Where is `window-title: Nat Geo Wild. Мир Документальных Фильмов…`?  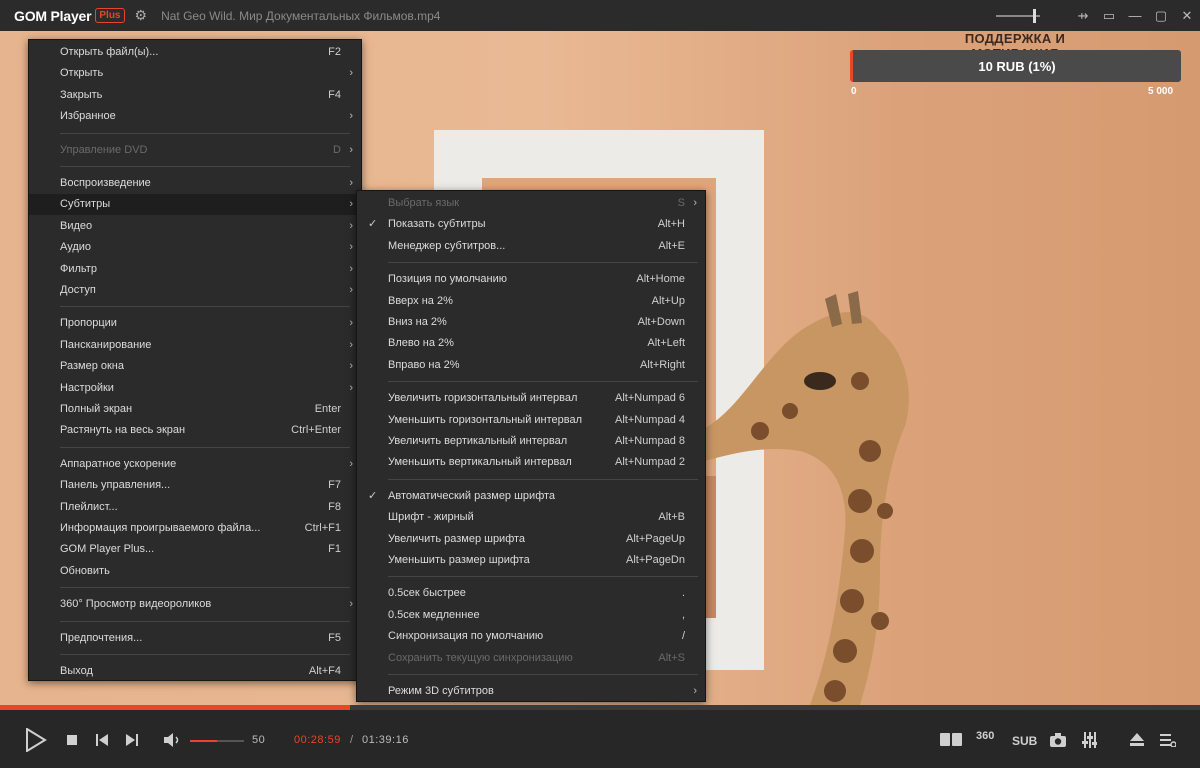 window-title: Nat Geo Wild. Мир Документальных Фильмов… is located at coordinates (301, 15).